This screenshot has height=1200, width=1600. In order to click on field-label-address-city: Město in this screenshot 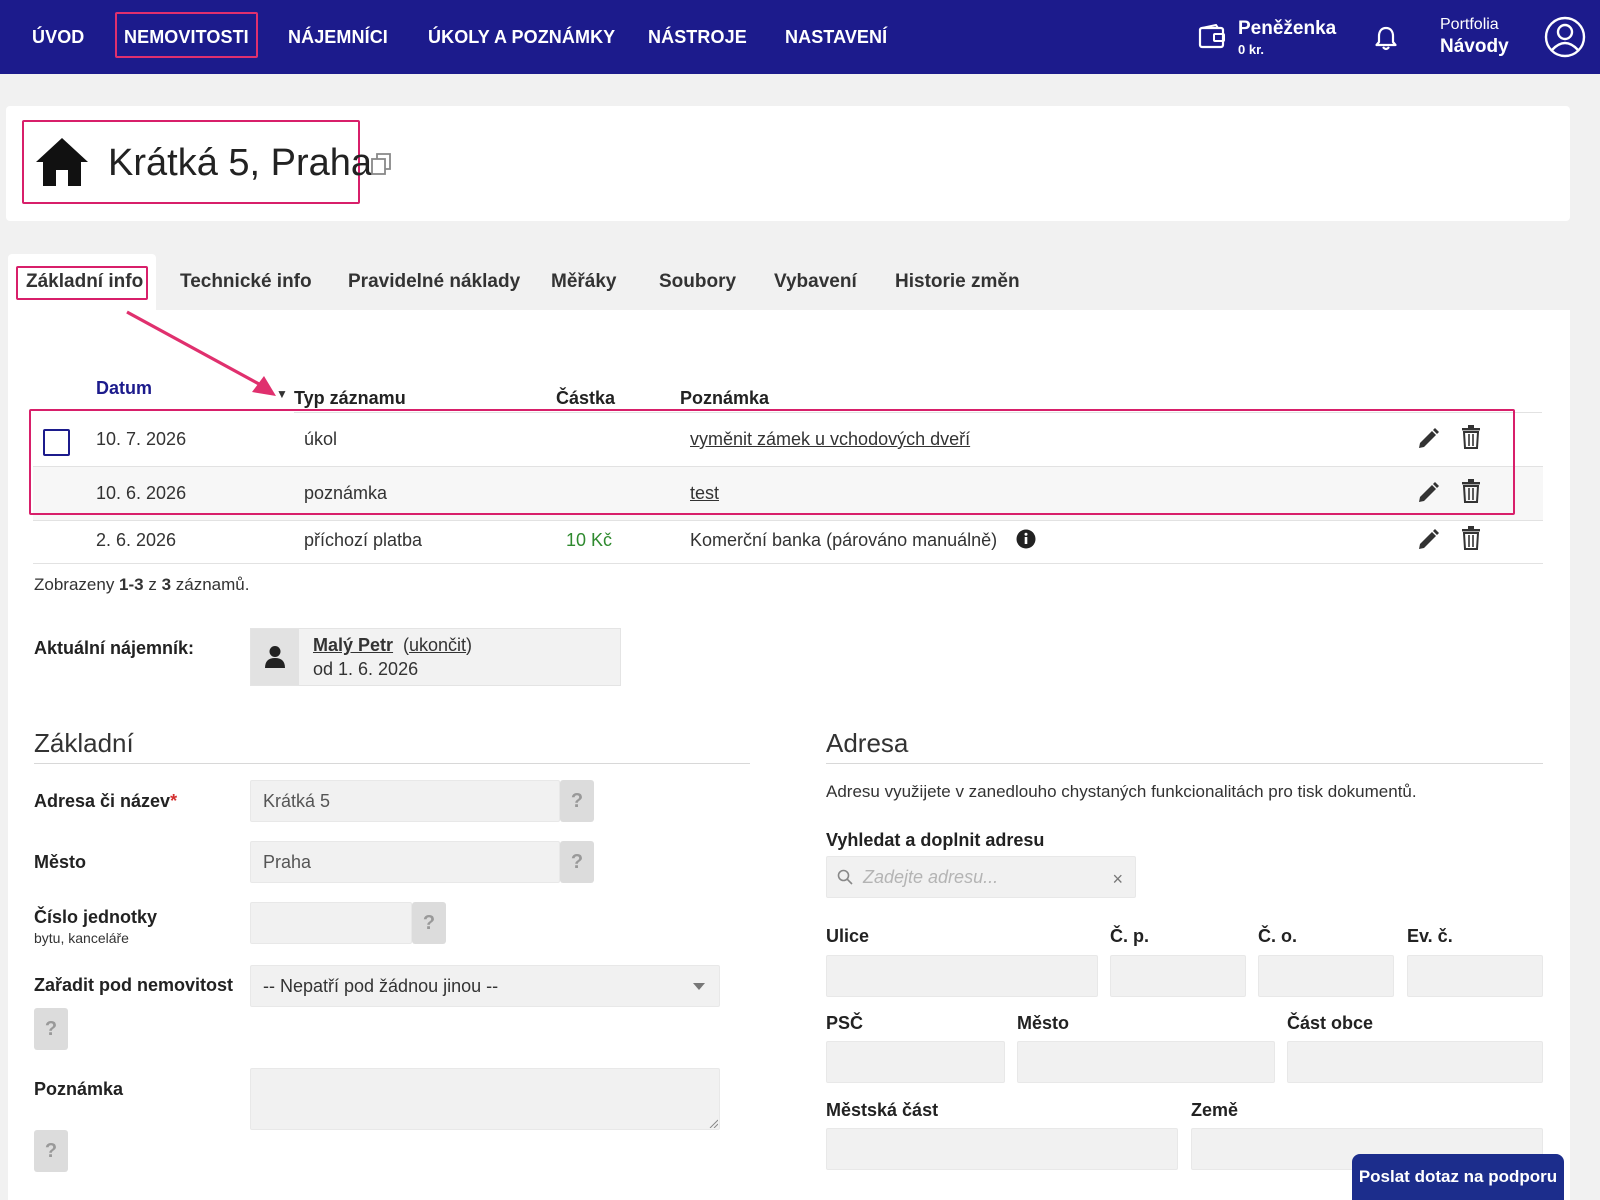, I will do `click(1043, 1023)`.